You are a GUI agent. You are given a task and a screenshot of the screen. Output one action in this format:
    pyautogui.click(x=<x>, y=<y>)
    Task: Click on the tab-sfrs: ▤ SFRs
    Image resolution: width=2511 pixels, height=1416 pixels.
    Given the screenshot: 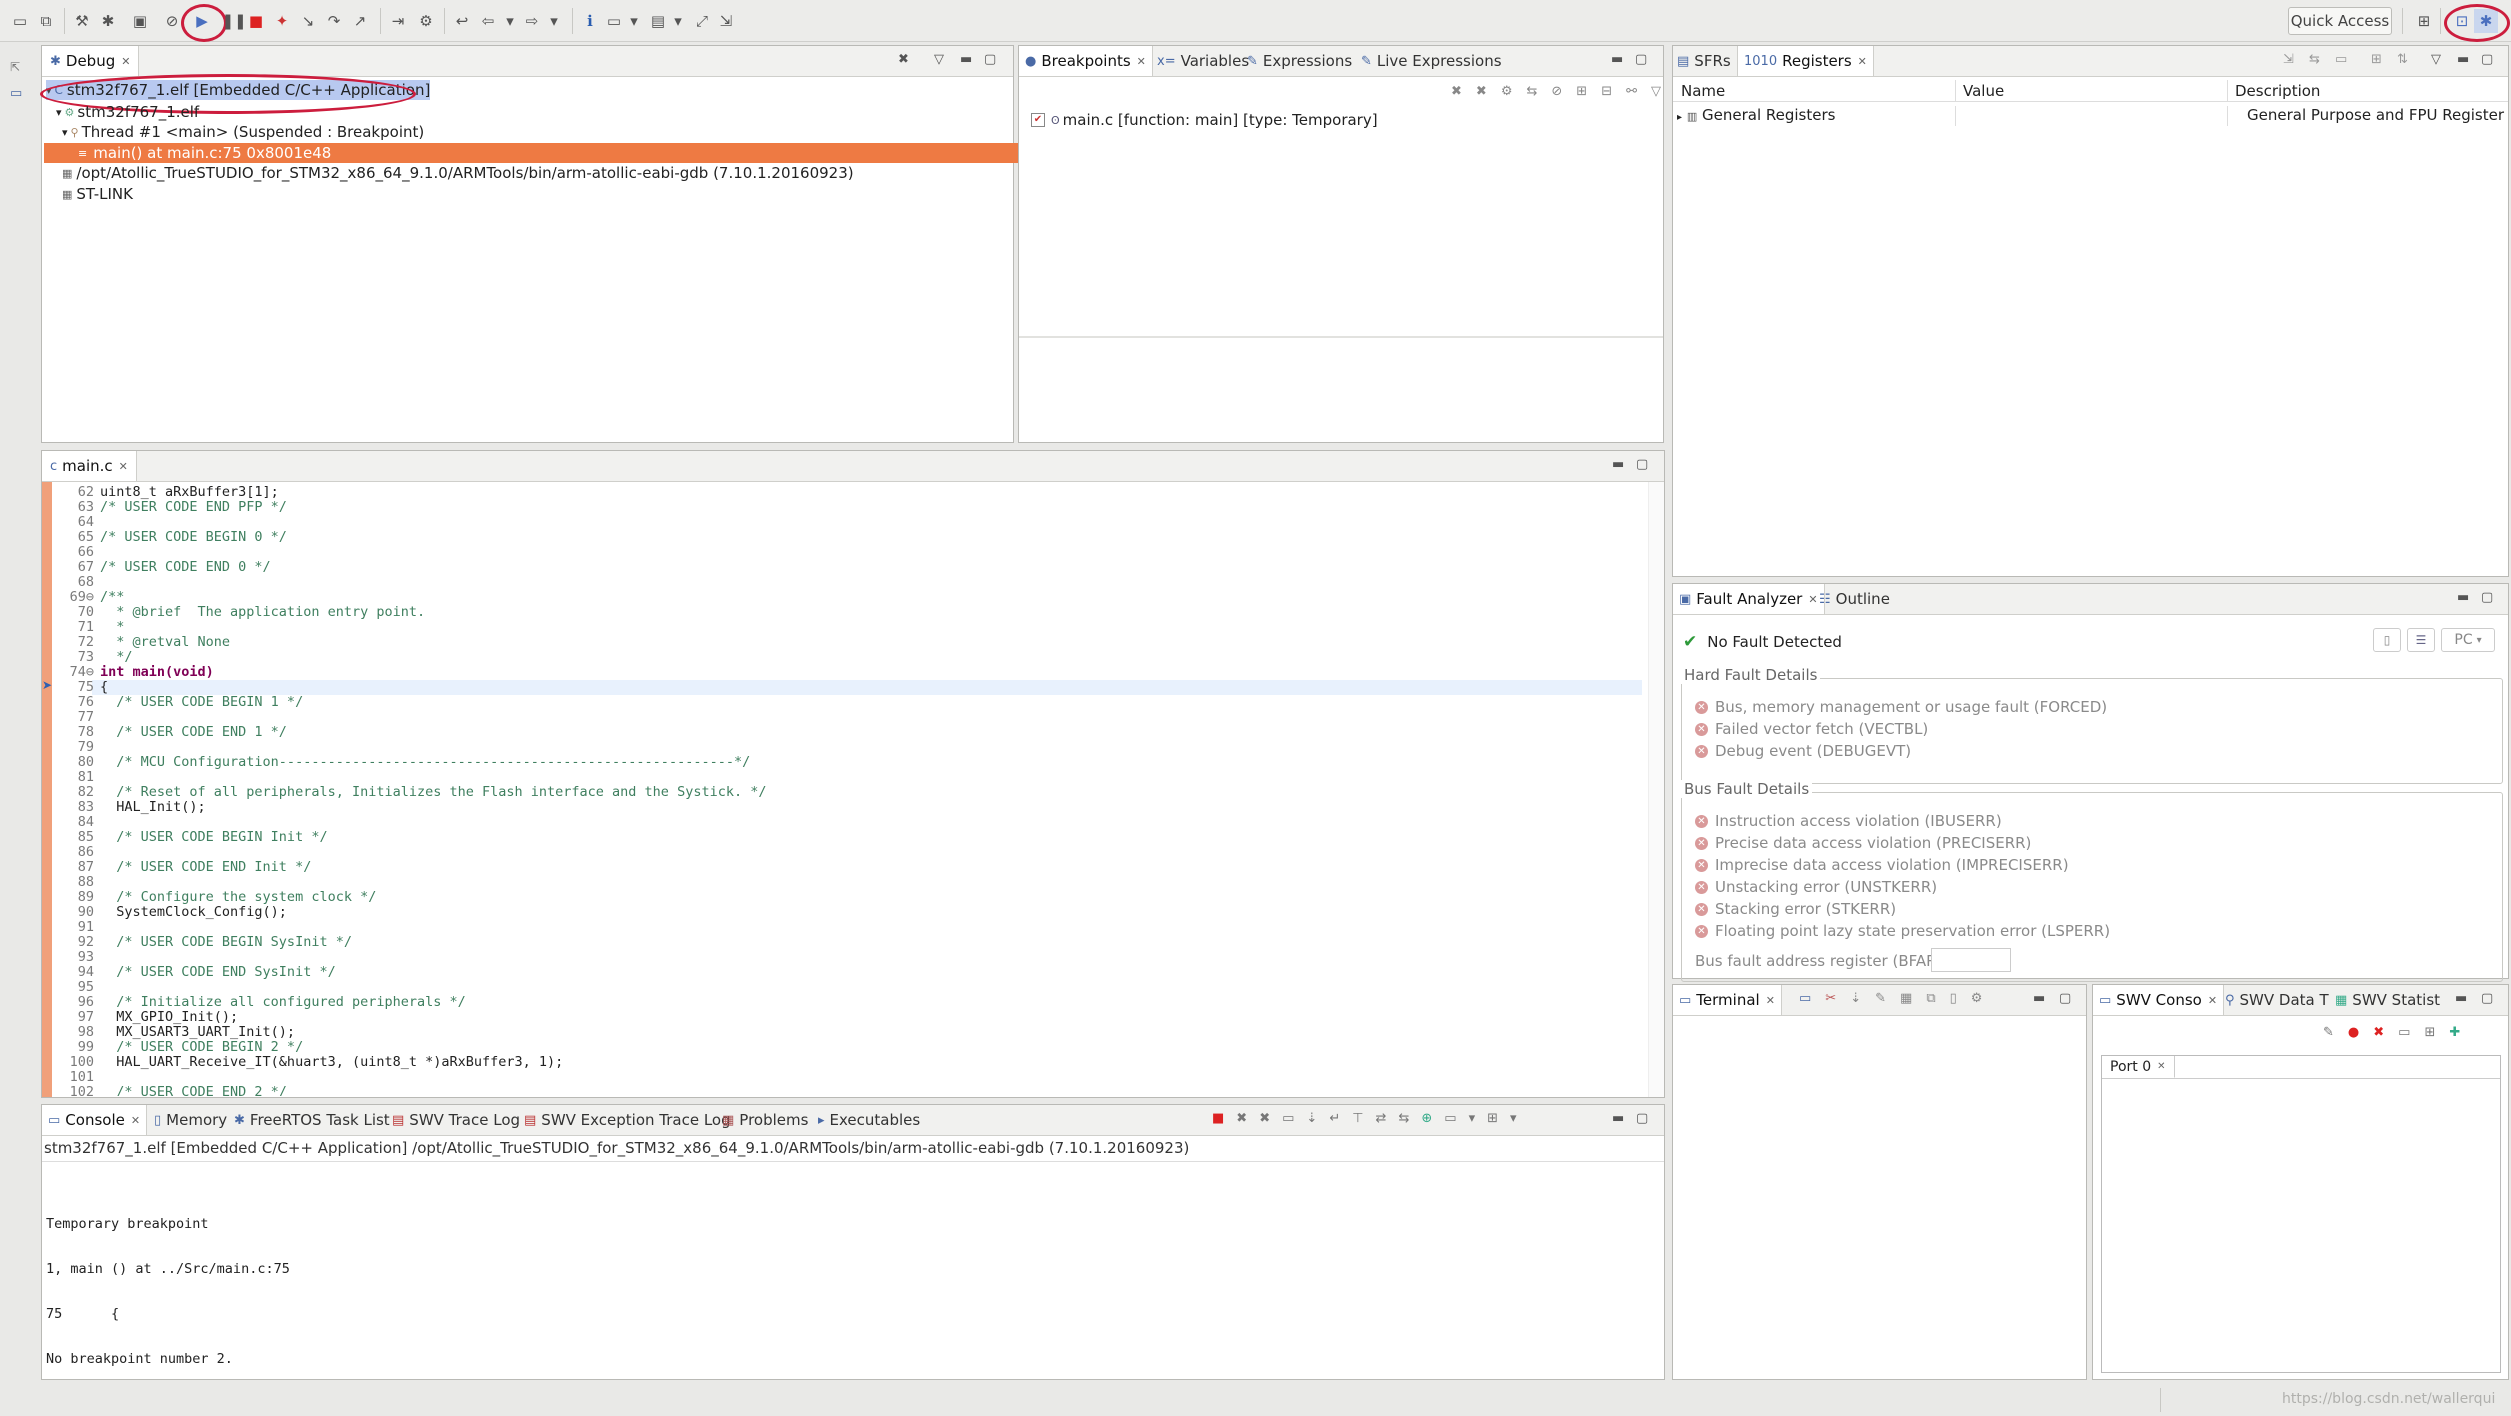 What is the action you would take?
    pyautogui.click(x=1704, y=61)
    